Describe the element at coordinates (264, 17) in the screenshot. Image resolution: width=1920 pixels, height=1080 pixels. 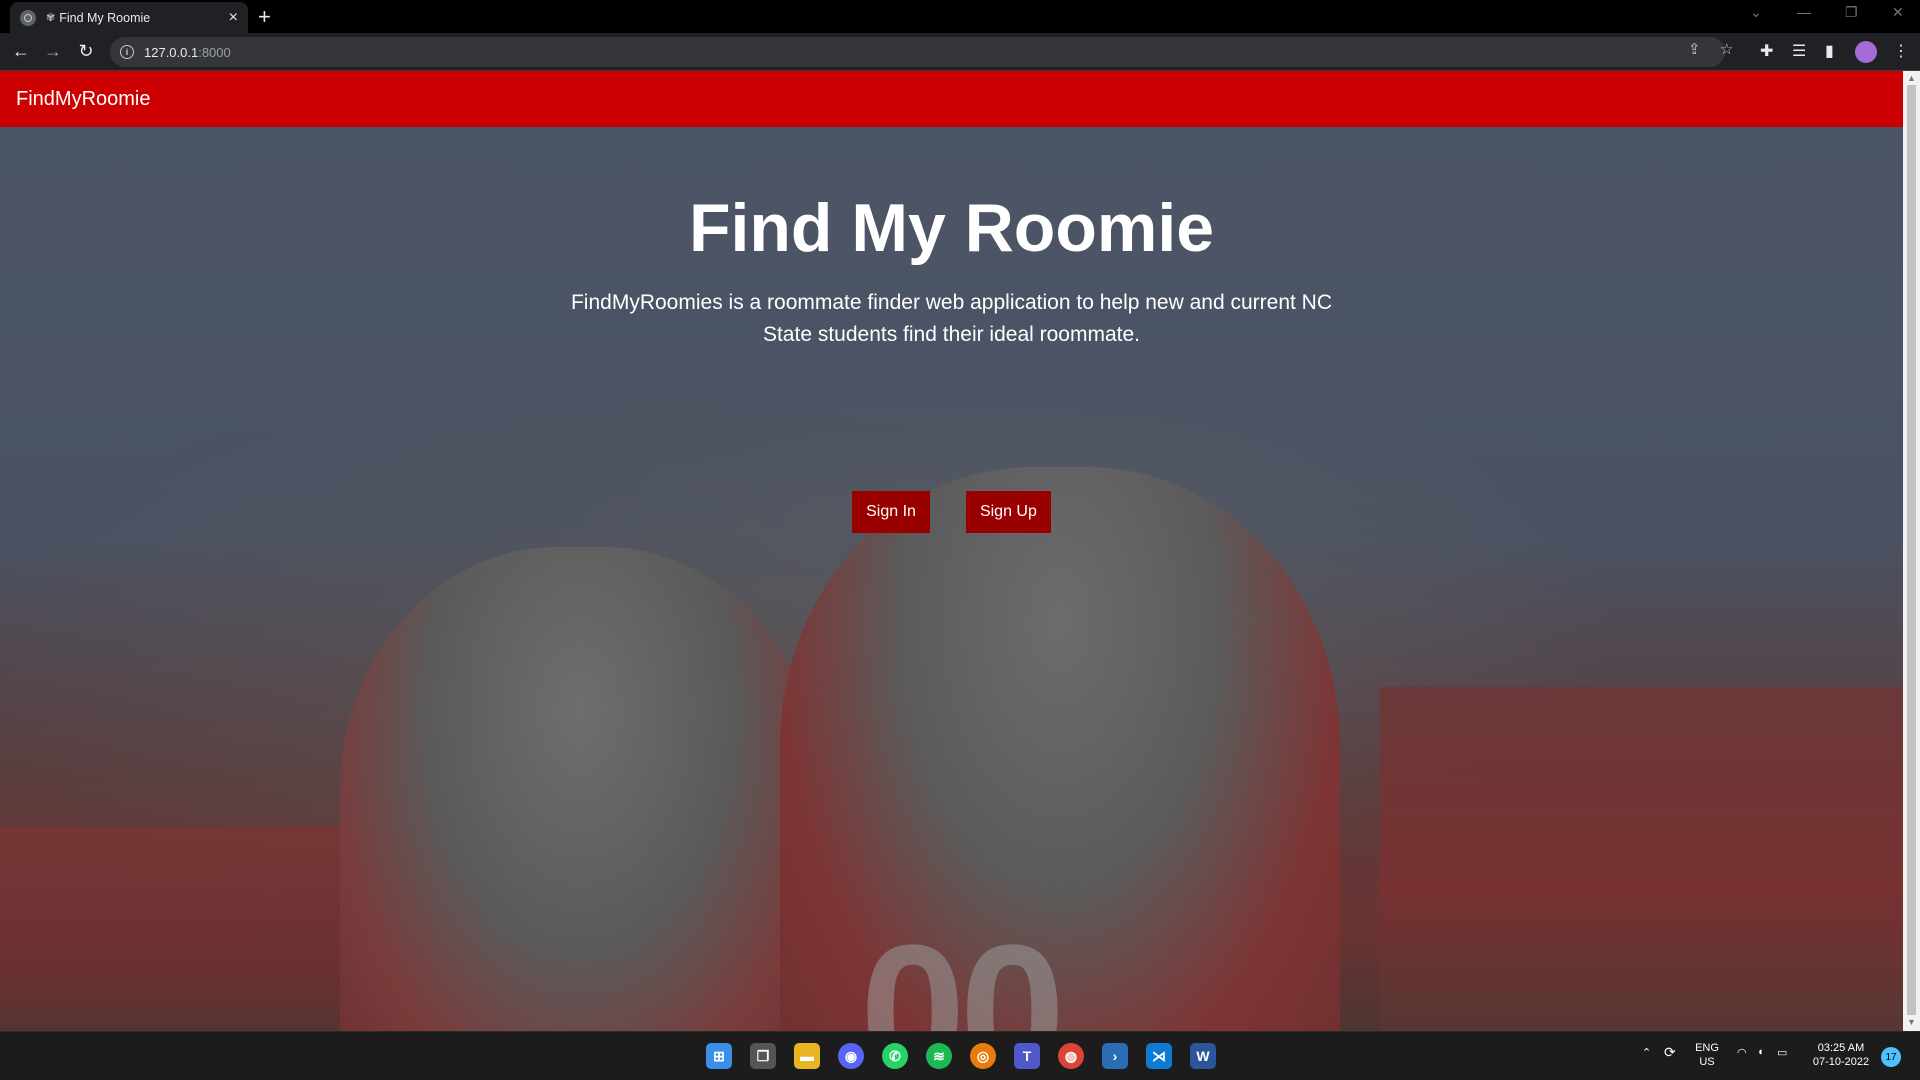
I see `new-tab-button: +` at that location.